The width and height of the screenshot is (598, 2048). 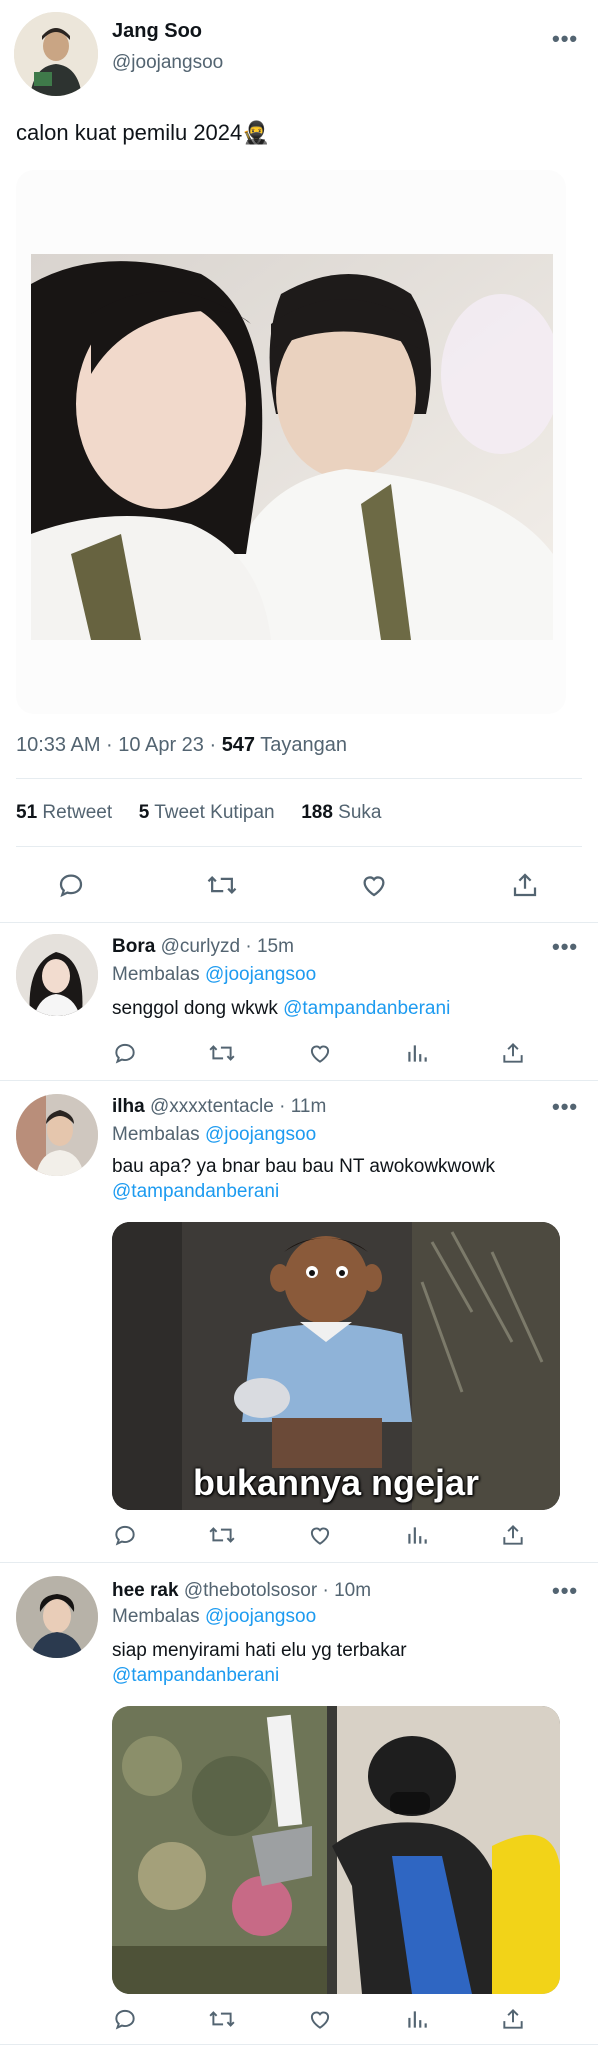 I want to click on reply-header: ilha @xxxxtentacle · 11m, so click(x=219, y=1107).